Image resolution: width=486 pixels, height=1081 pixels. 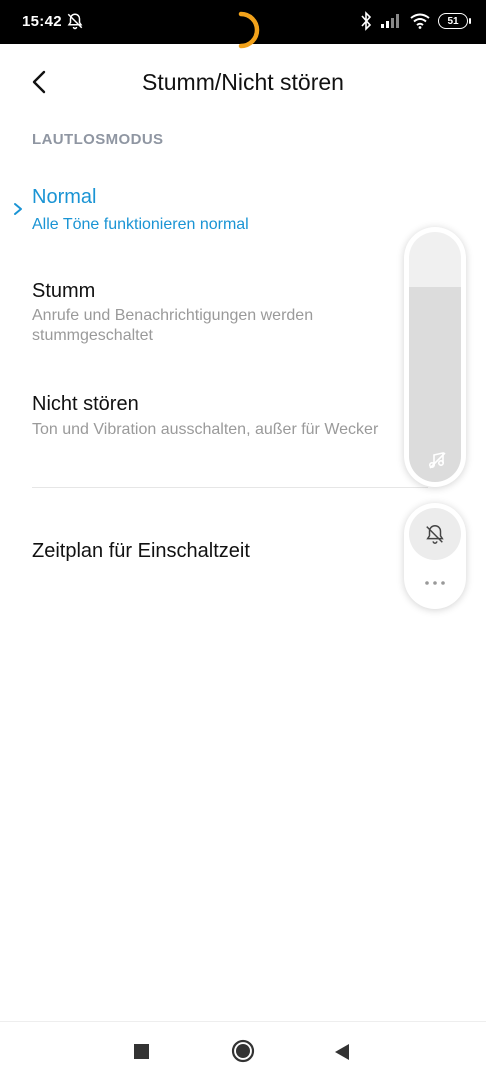 What do you see at coordinates (390, 21) in the screenshot?
I see `signal-icon` at bounding box center [390, 21].